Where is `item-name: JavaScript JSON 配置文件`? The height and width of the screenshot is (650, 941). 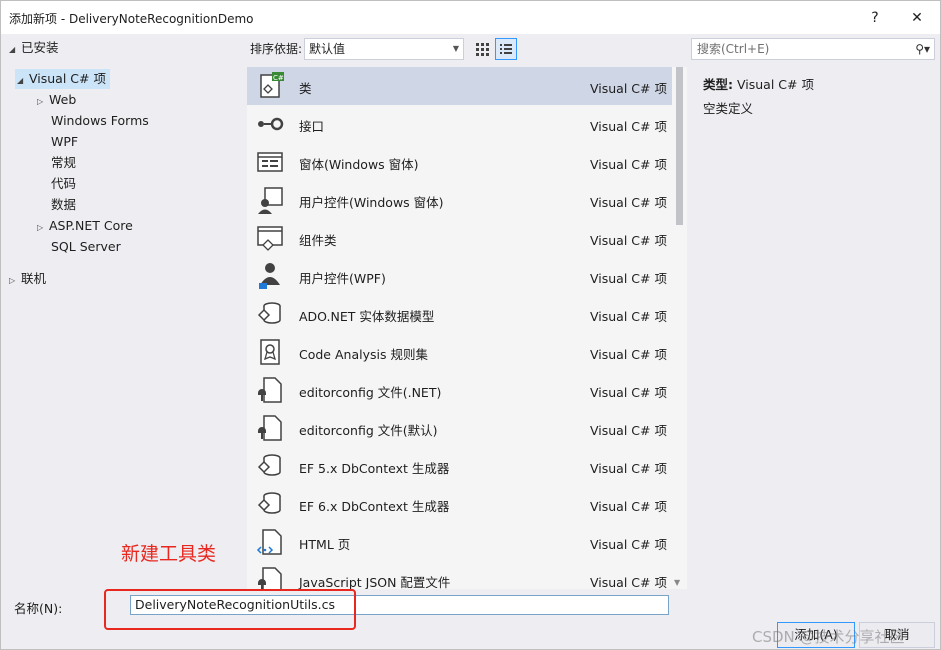
item-name: JavaScript JSON 配置文件 is located at coordinates (375, 582).